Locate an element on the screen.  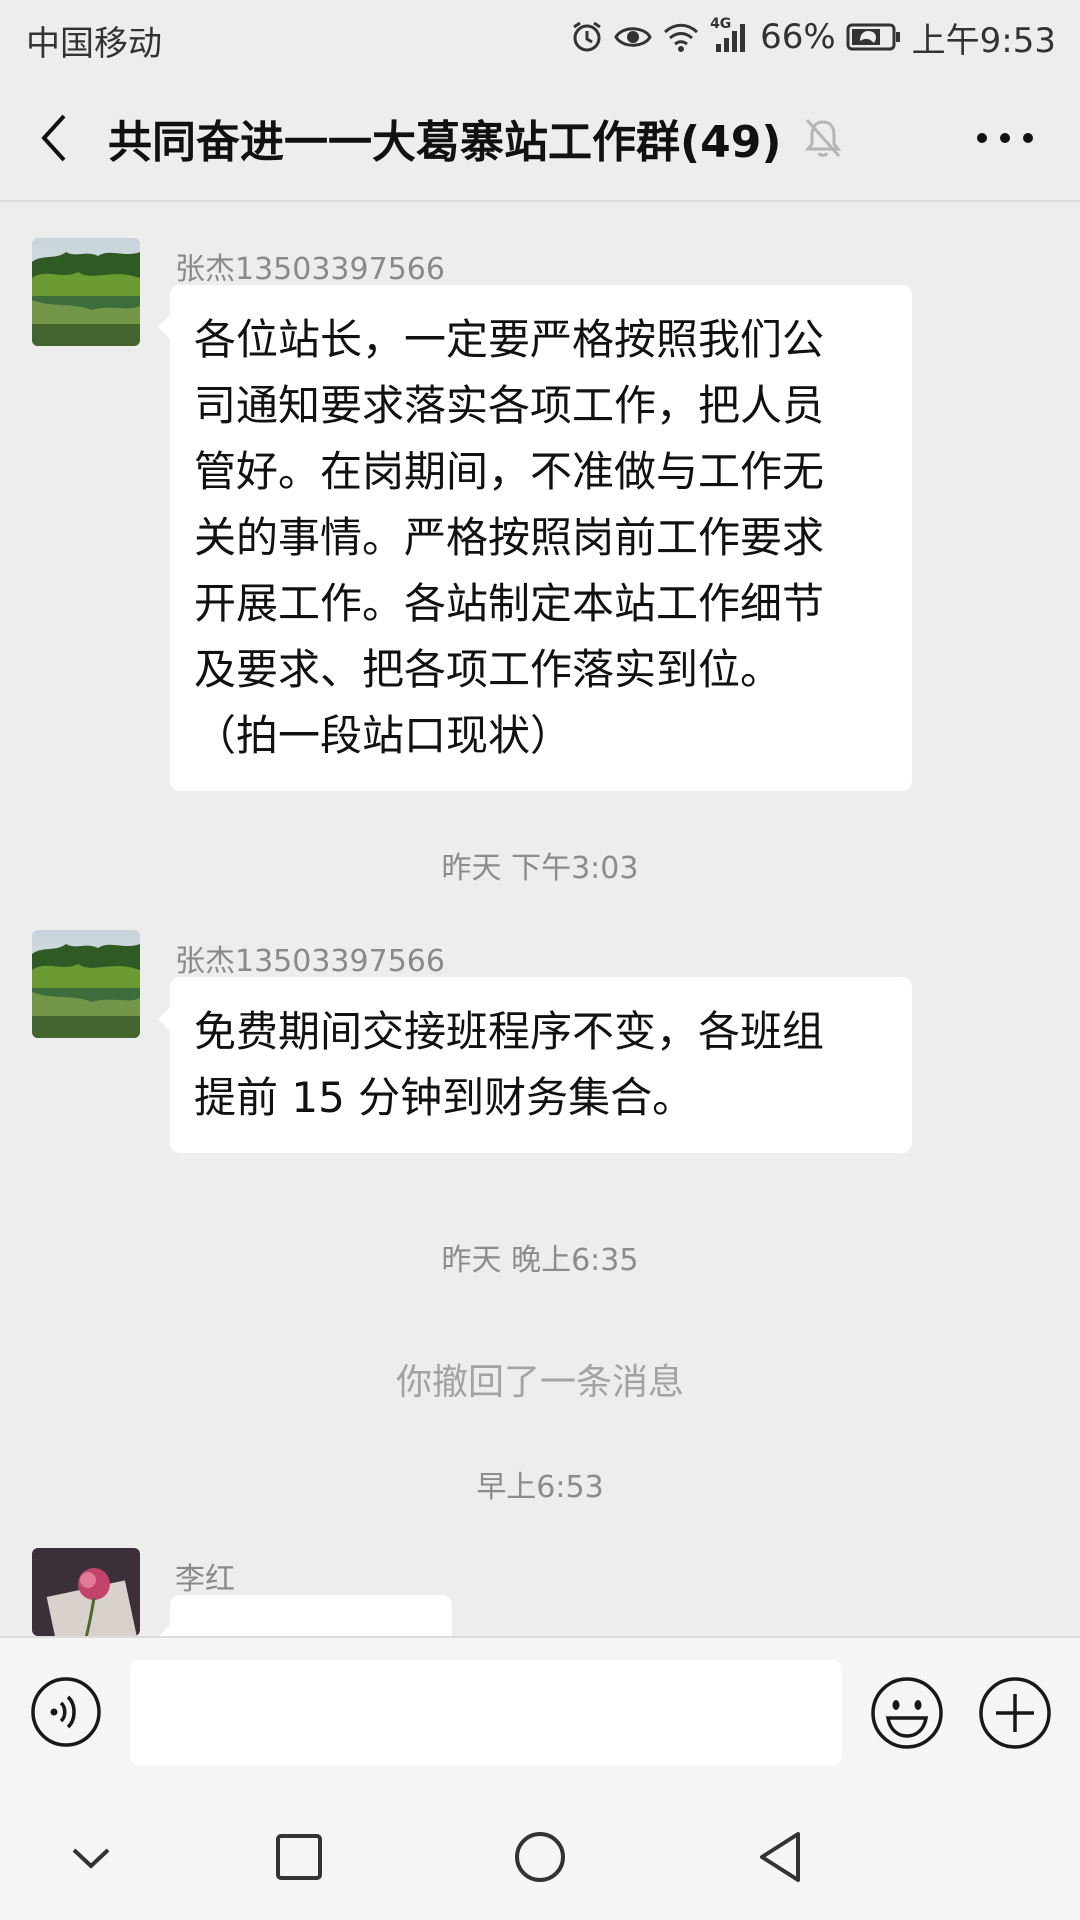
emoji-icon is located at coordinates (907, 1713).